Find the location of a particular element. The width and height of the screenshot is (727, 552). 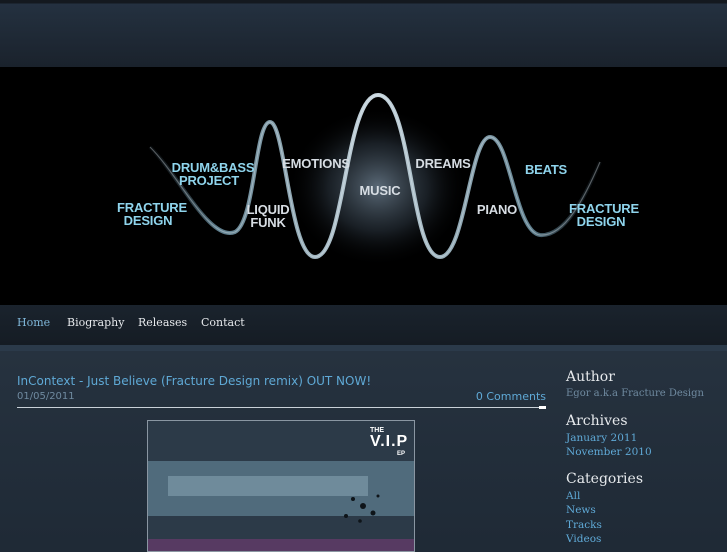

category-link: Videos is located at coordinates (583, 539).